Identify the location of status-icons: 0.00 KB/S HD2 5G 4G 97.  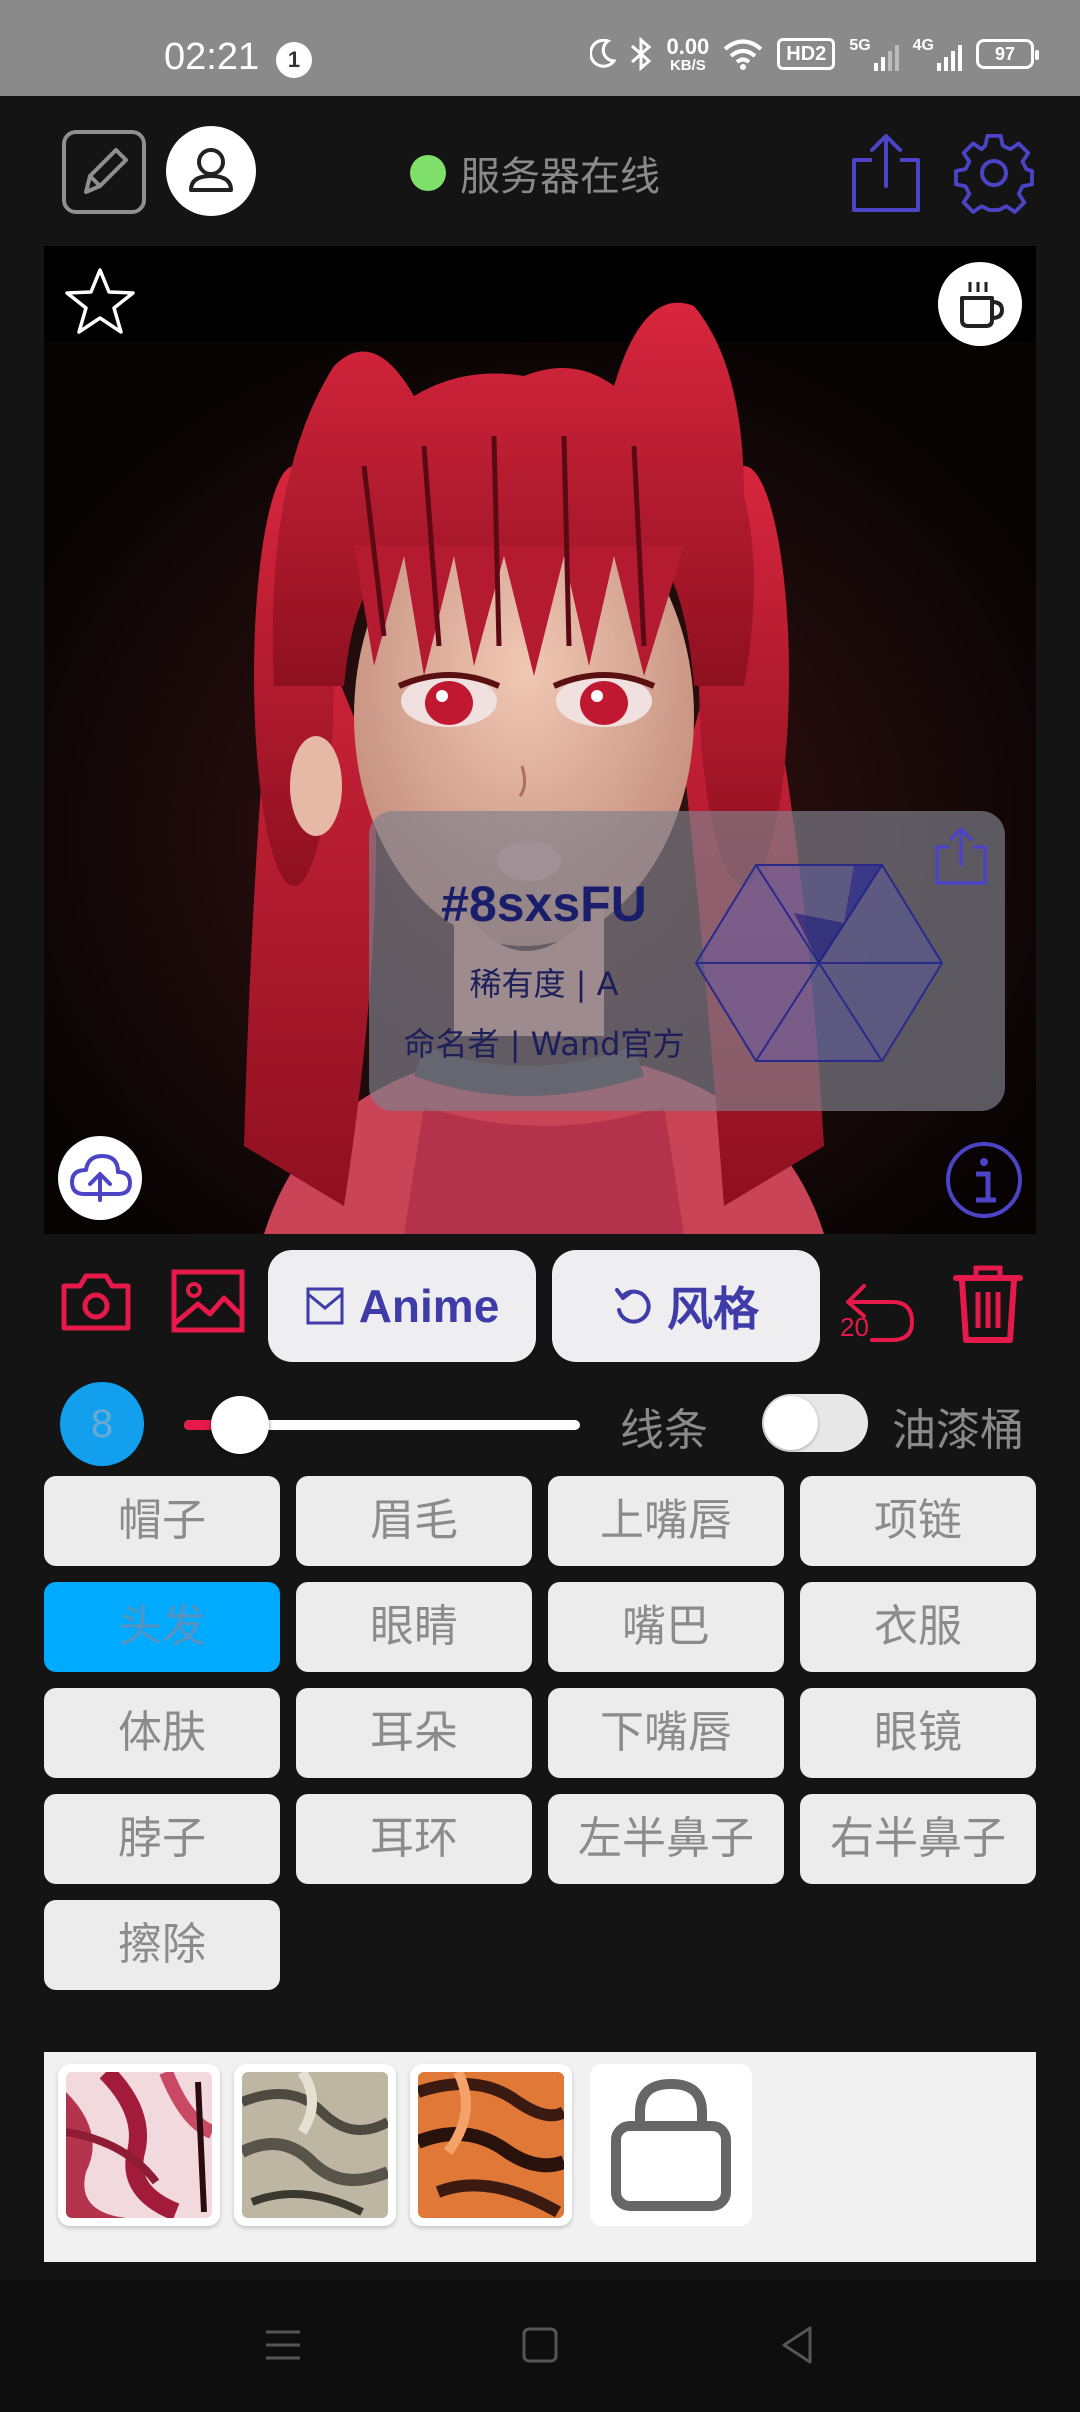
(814, 53).